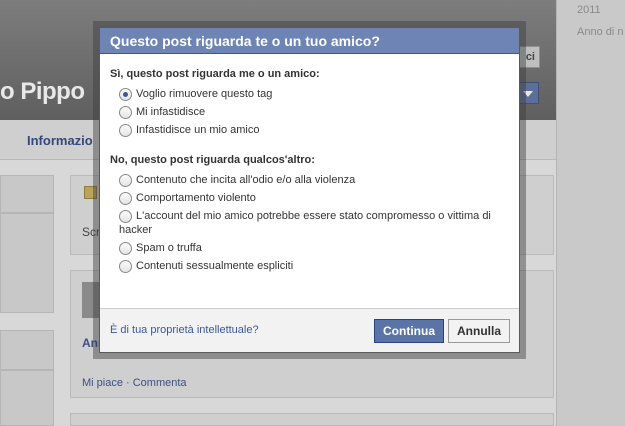  I want to click on profile-name: o Pippo, so click(42, 91).